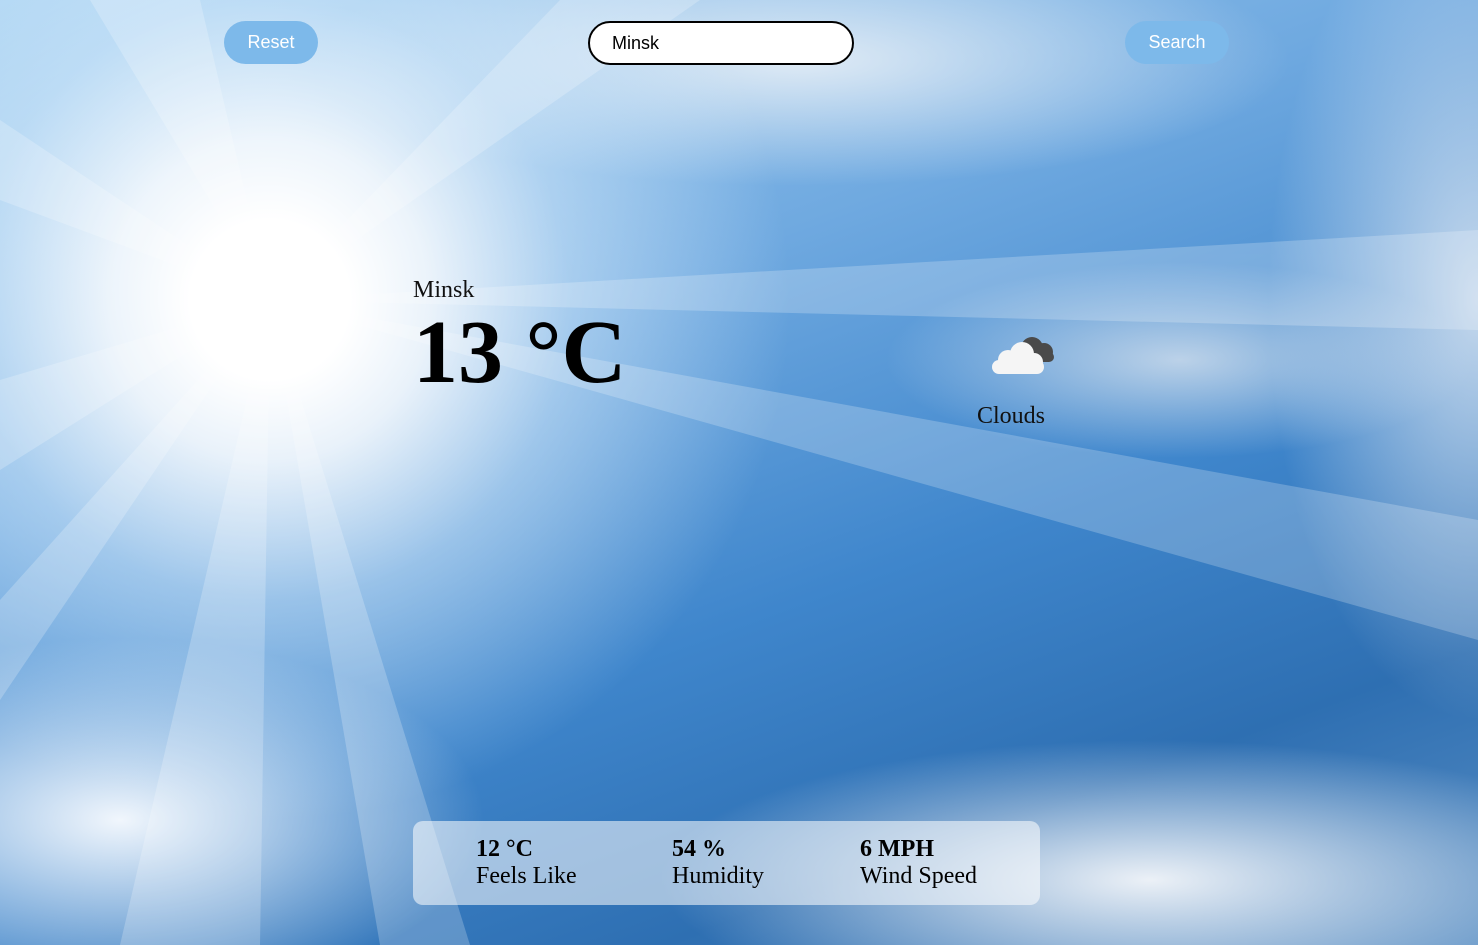 This screenshot has height=945, width=1478. I want to click on feels-like-stat: 12 °C Feels Like, so click(526, 862).